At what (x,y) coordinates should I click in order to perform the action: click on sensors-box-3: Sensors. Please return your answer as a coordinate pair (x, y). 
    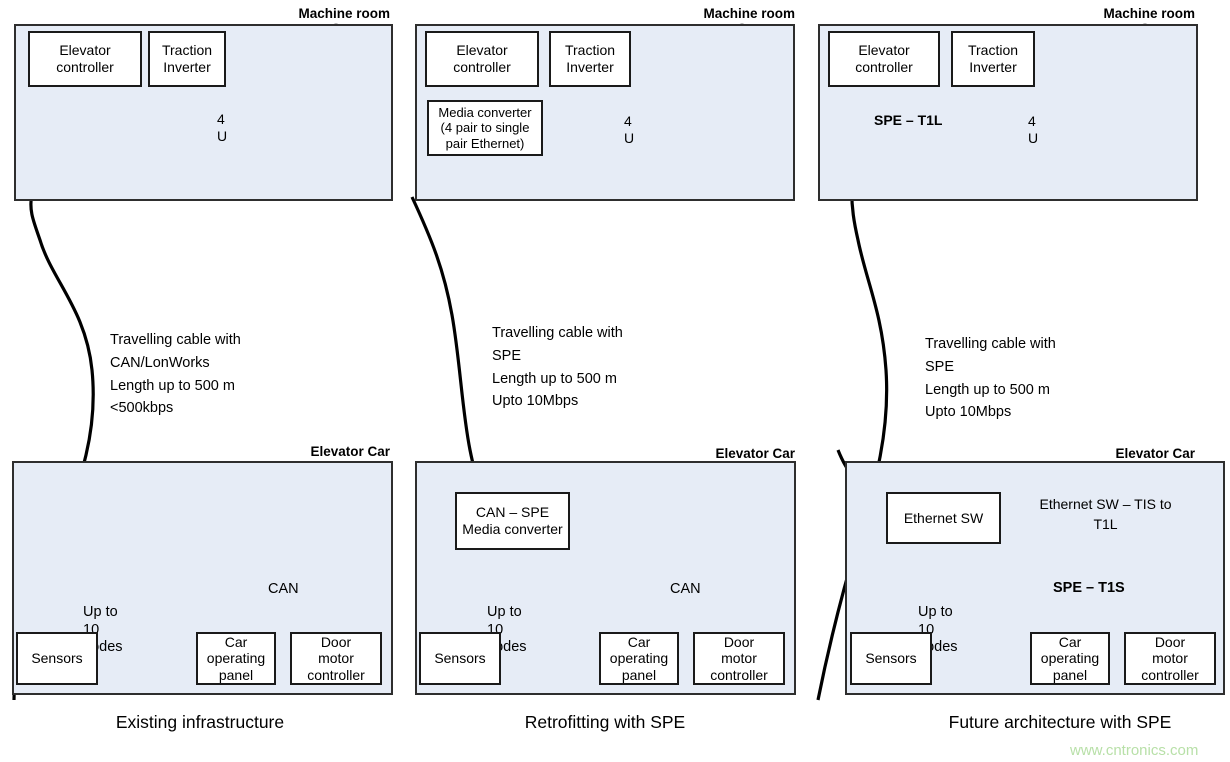
    Looking at the image, I should click on (891, 658).